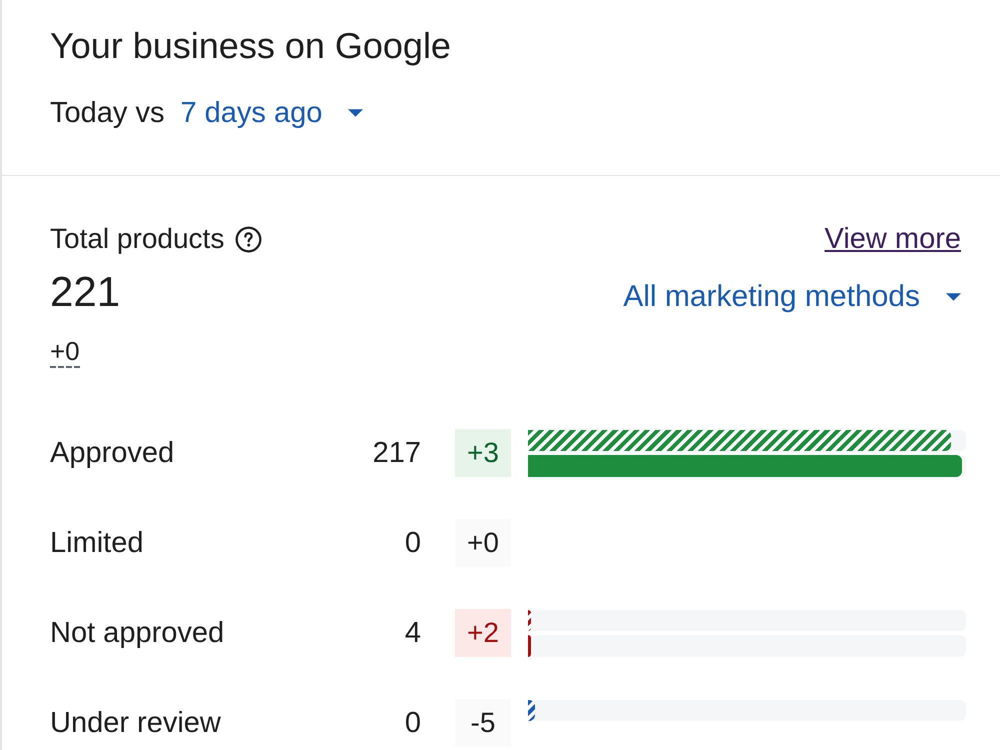  I want to click on view-more-link: View more, so click(892, 239).